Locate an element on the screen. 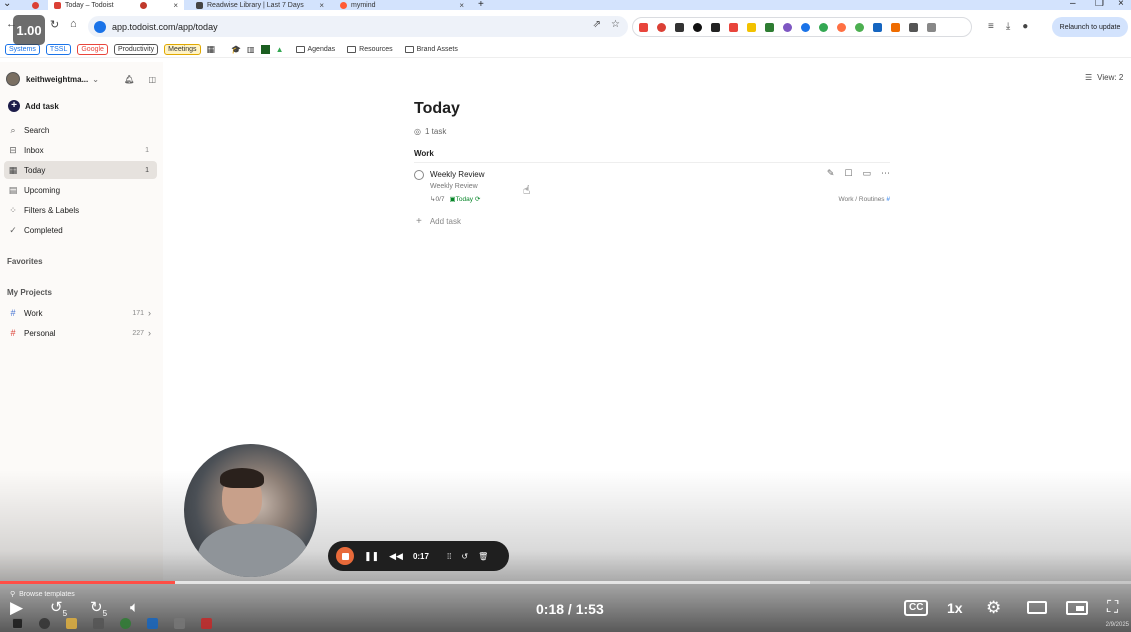  restart-icon: ↺ is located at coordinates (464, 556).